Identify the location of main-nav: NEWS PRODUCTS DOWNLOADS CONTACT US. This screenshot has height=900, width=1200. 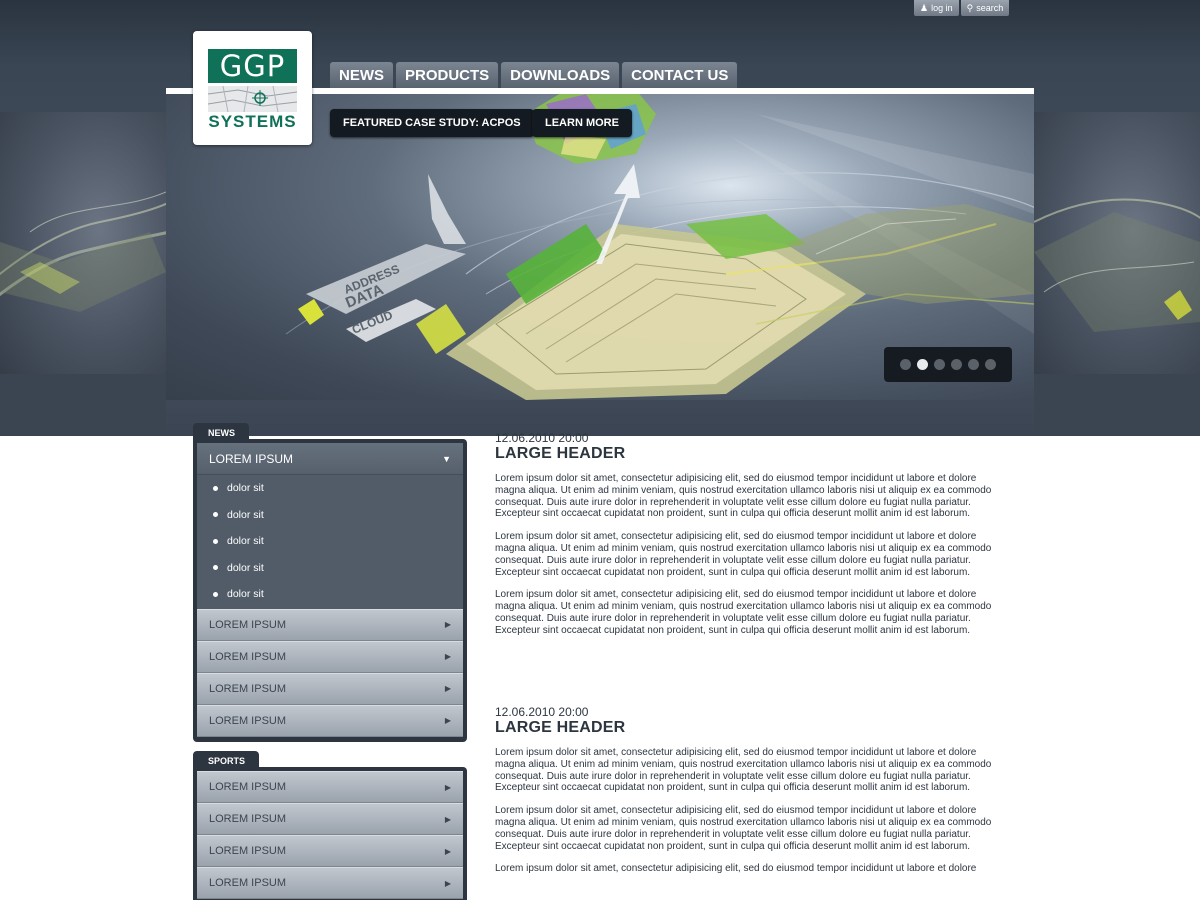
(534, 75).